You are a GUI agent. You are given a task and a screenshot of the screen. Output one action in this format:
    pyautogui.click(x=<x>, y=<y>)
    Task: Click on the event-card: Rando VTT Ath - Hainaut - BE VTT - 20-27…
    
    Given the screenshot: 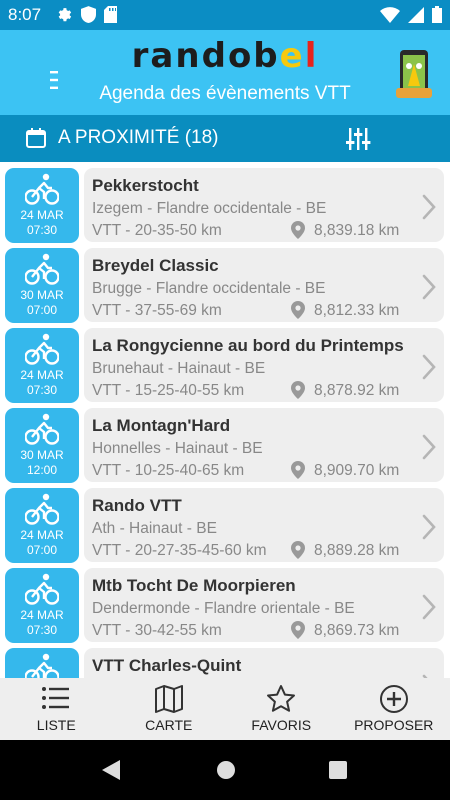 What is the action you would take?
    pyautogui.click(x=264, y=525)
    